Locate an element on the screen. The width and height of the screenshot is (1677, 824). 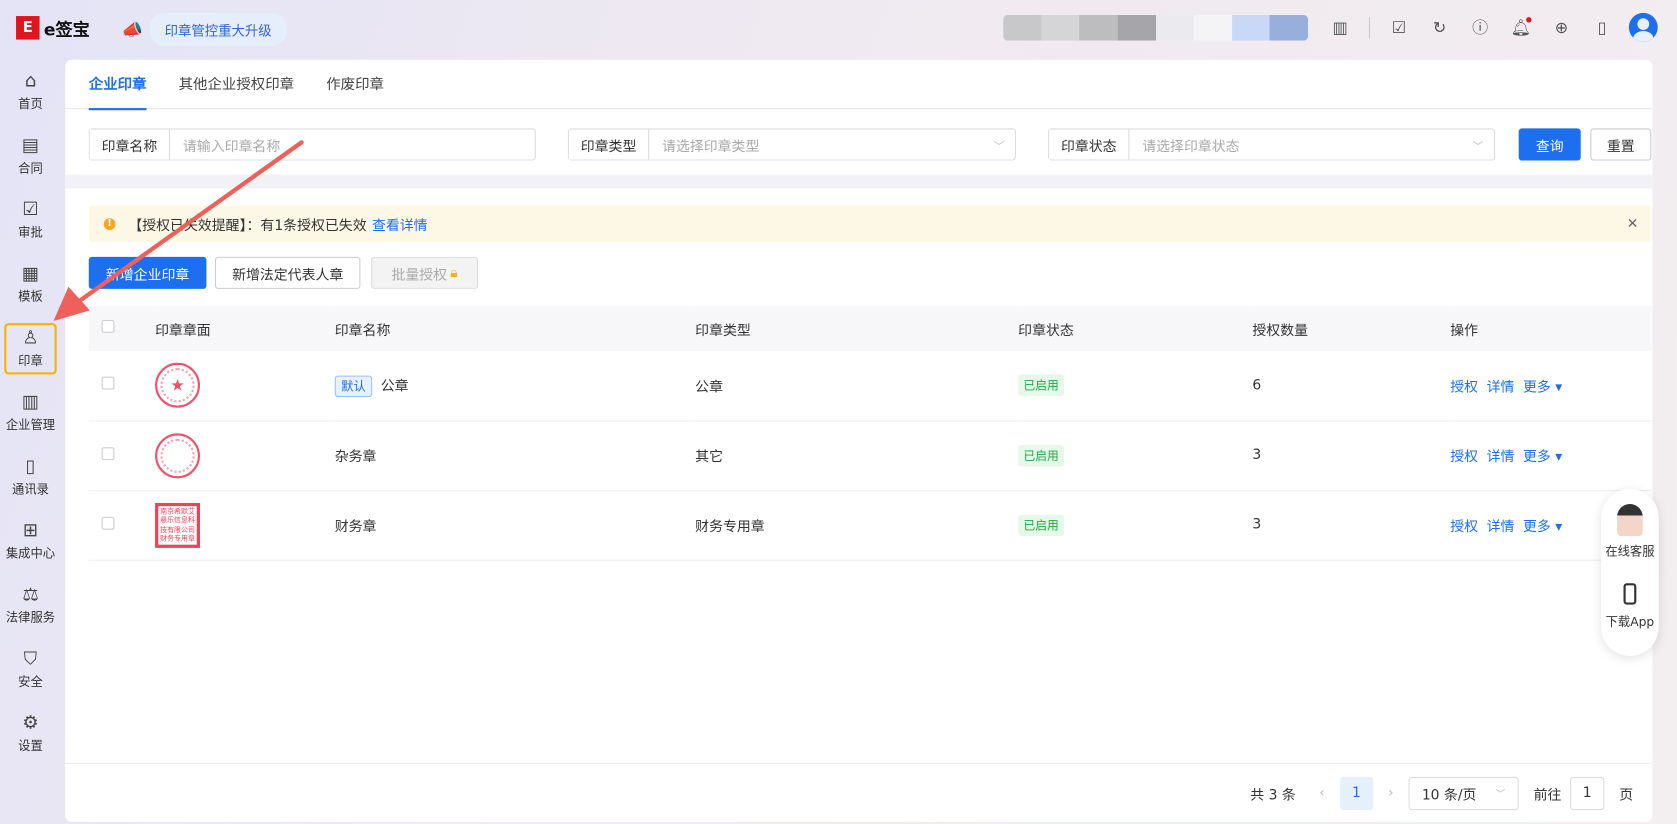
contract-icon: ▤ is located at coordinates (30, 145).